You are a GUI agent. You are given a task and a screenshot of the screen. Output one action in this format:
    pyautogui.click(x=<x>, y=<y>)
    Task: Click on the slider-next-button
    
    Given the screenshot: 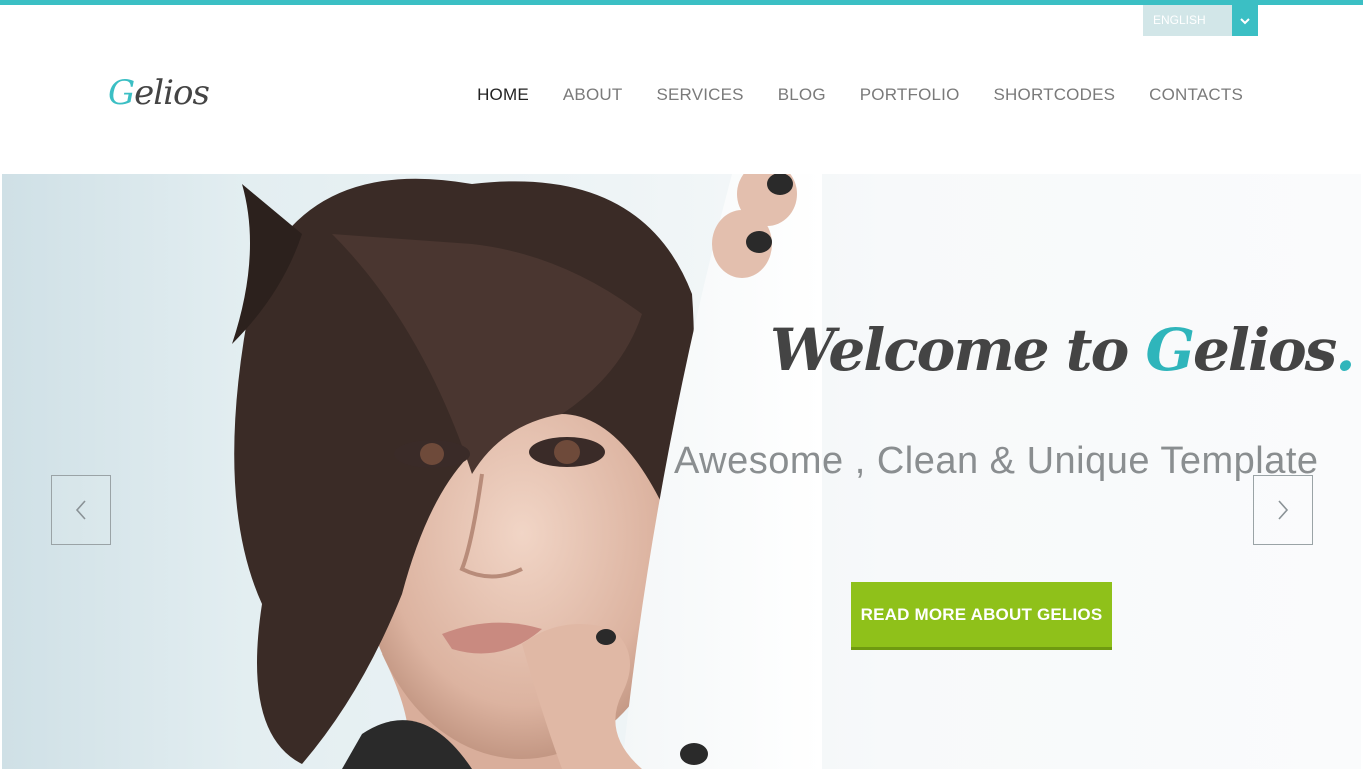 What is the action you would take?
    pyautogui.click(x=1283, y=510)
    